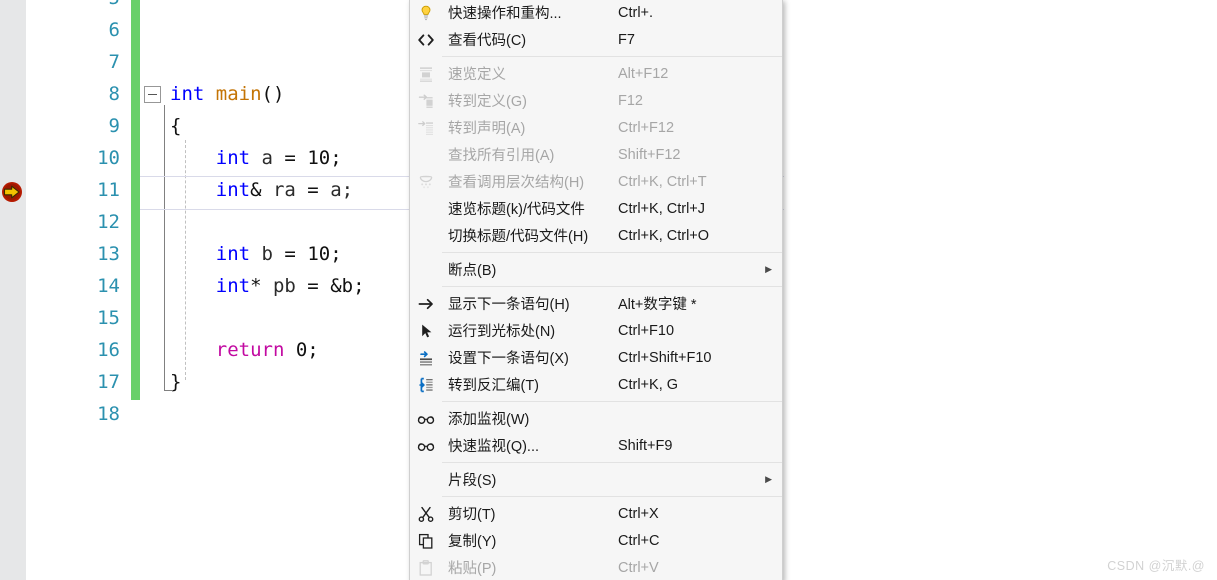 The height and width of the screenshot is (580, 1217). I want to click on menu-item-shortcut: F12, so click(630, 100).